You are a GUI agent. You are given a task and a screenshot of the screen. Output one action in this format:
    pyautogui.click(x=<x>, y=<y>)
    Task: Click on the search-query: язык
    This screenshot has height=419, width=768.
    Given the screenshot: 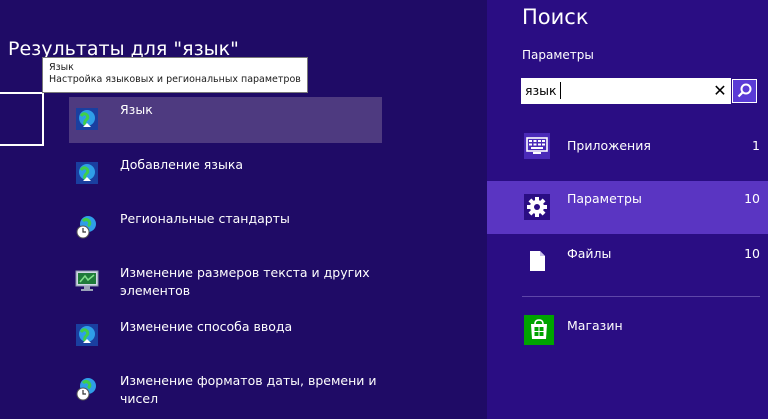 What is the action you would take?
    pyautogui.click(x=541, y=90)
    